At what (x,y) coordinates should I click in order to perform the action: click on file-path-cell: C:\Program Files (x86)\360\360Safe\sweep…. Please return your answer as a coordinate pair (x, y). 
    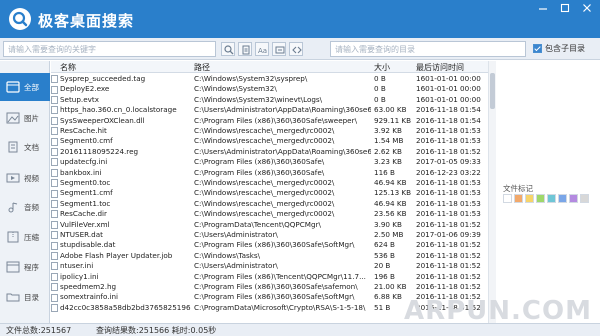
    Looking at the image, I should click on (275, 120).